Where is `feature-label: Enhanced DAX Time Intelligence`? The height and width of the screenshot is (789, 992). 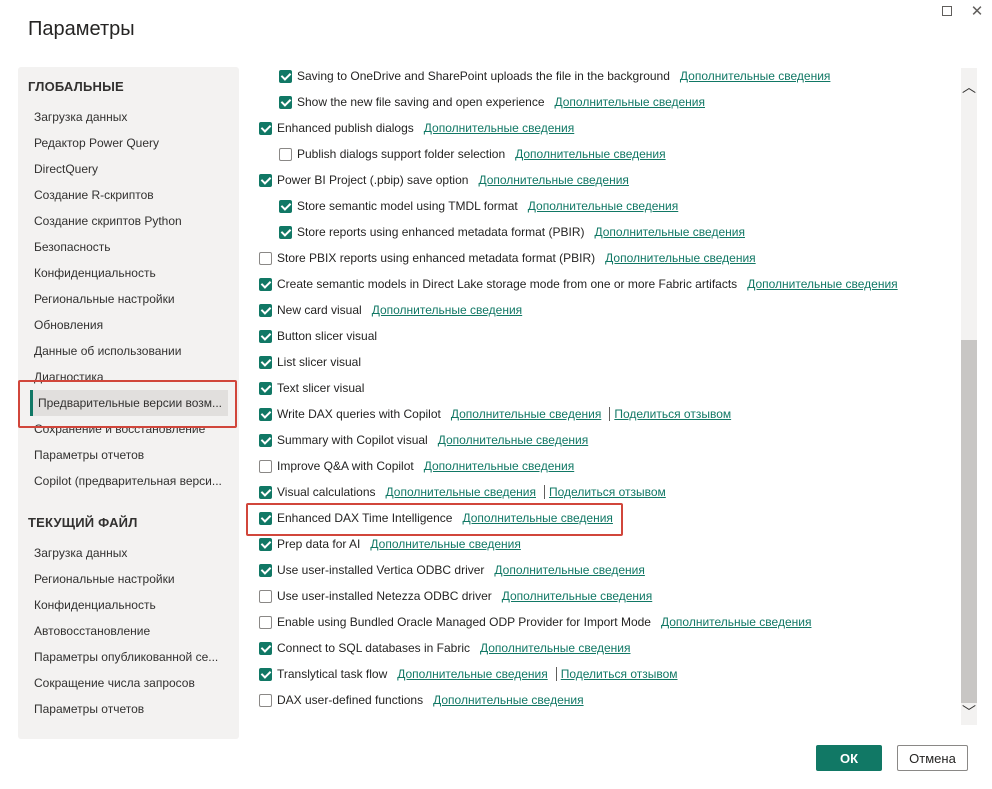 feature-label: Enhanced DAX Time Intelligence is located at coordinates (364, 518).